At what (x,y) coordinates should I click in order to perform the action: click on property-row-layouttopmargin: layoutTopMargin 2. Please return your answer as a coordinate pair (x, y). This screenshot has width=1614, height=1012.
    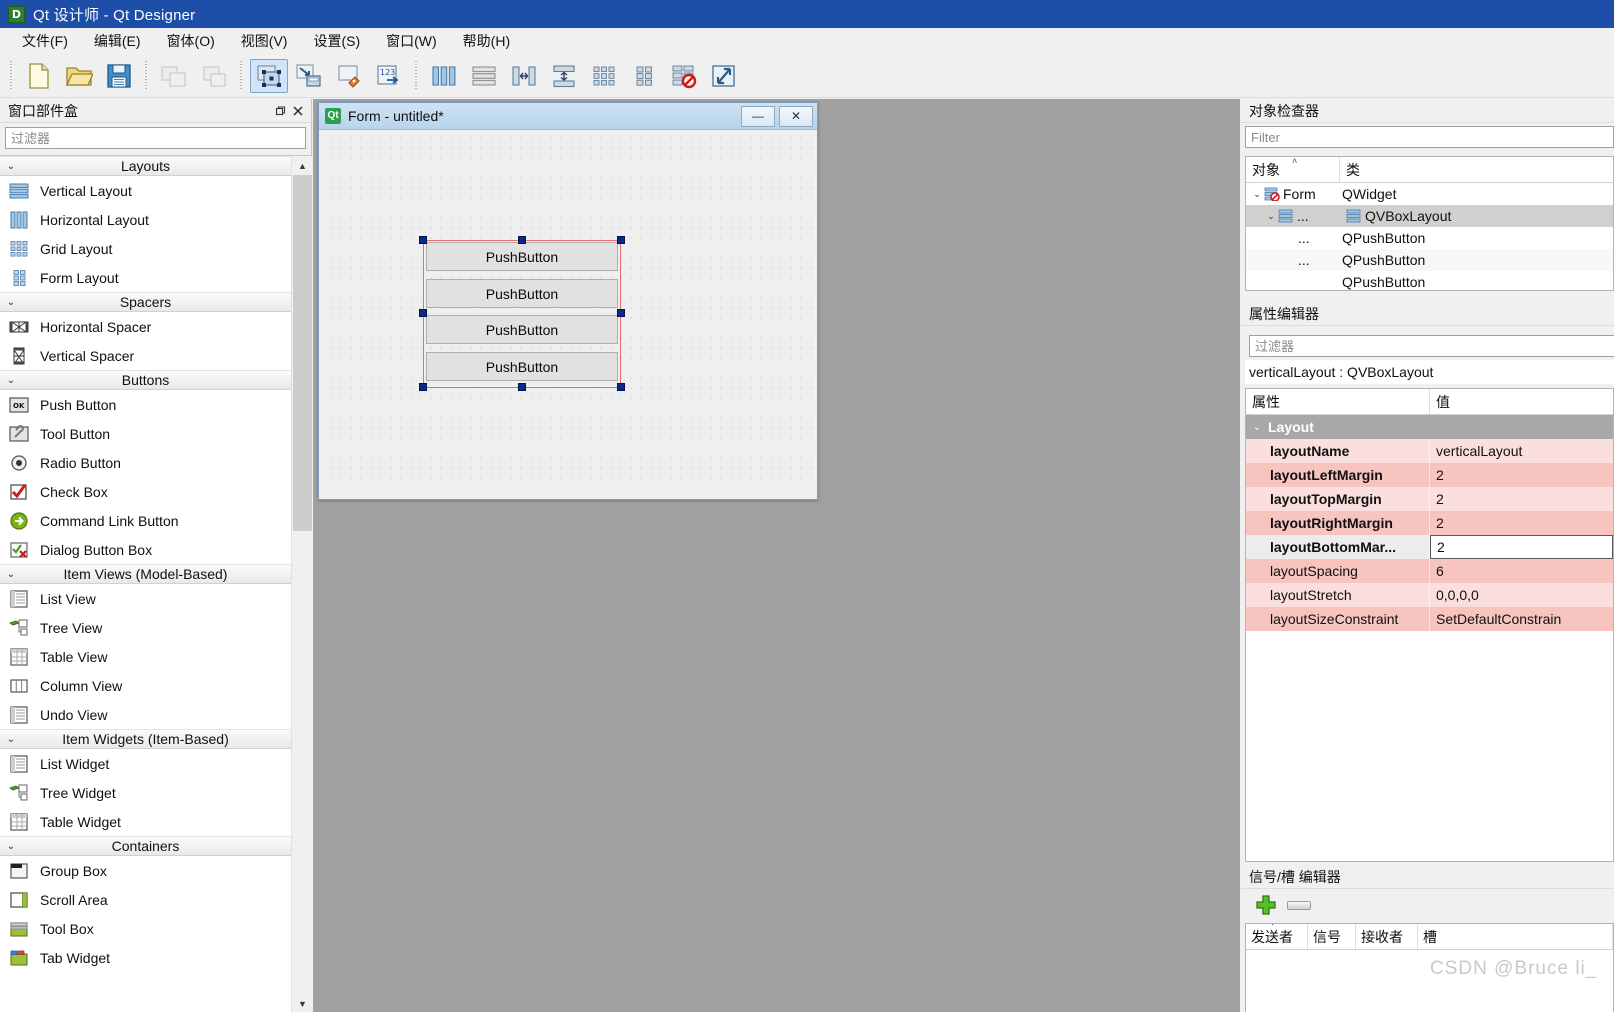
    Looking at the image, I should click on (1429, 499).